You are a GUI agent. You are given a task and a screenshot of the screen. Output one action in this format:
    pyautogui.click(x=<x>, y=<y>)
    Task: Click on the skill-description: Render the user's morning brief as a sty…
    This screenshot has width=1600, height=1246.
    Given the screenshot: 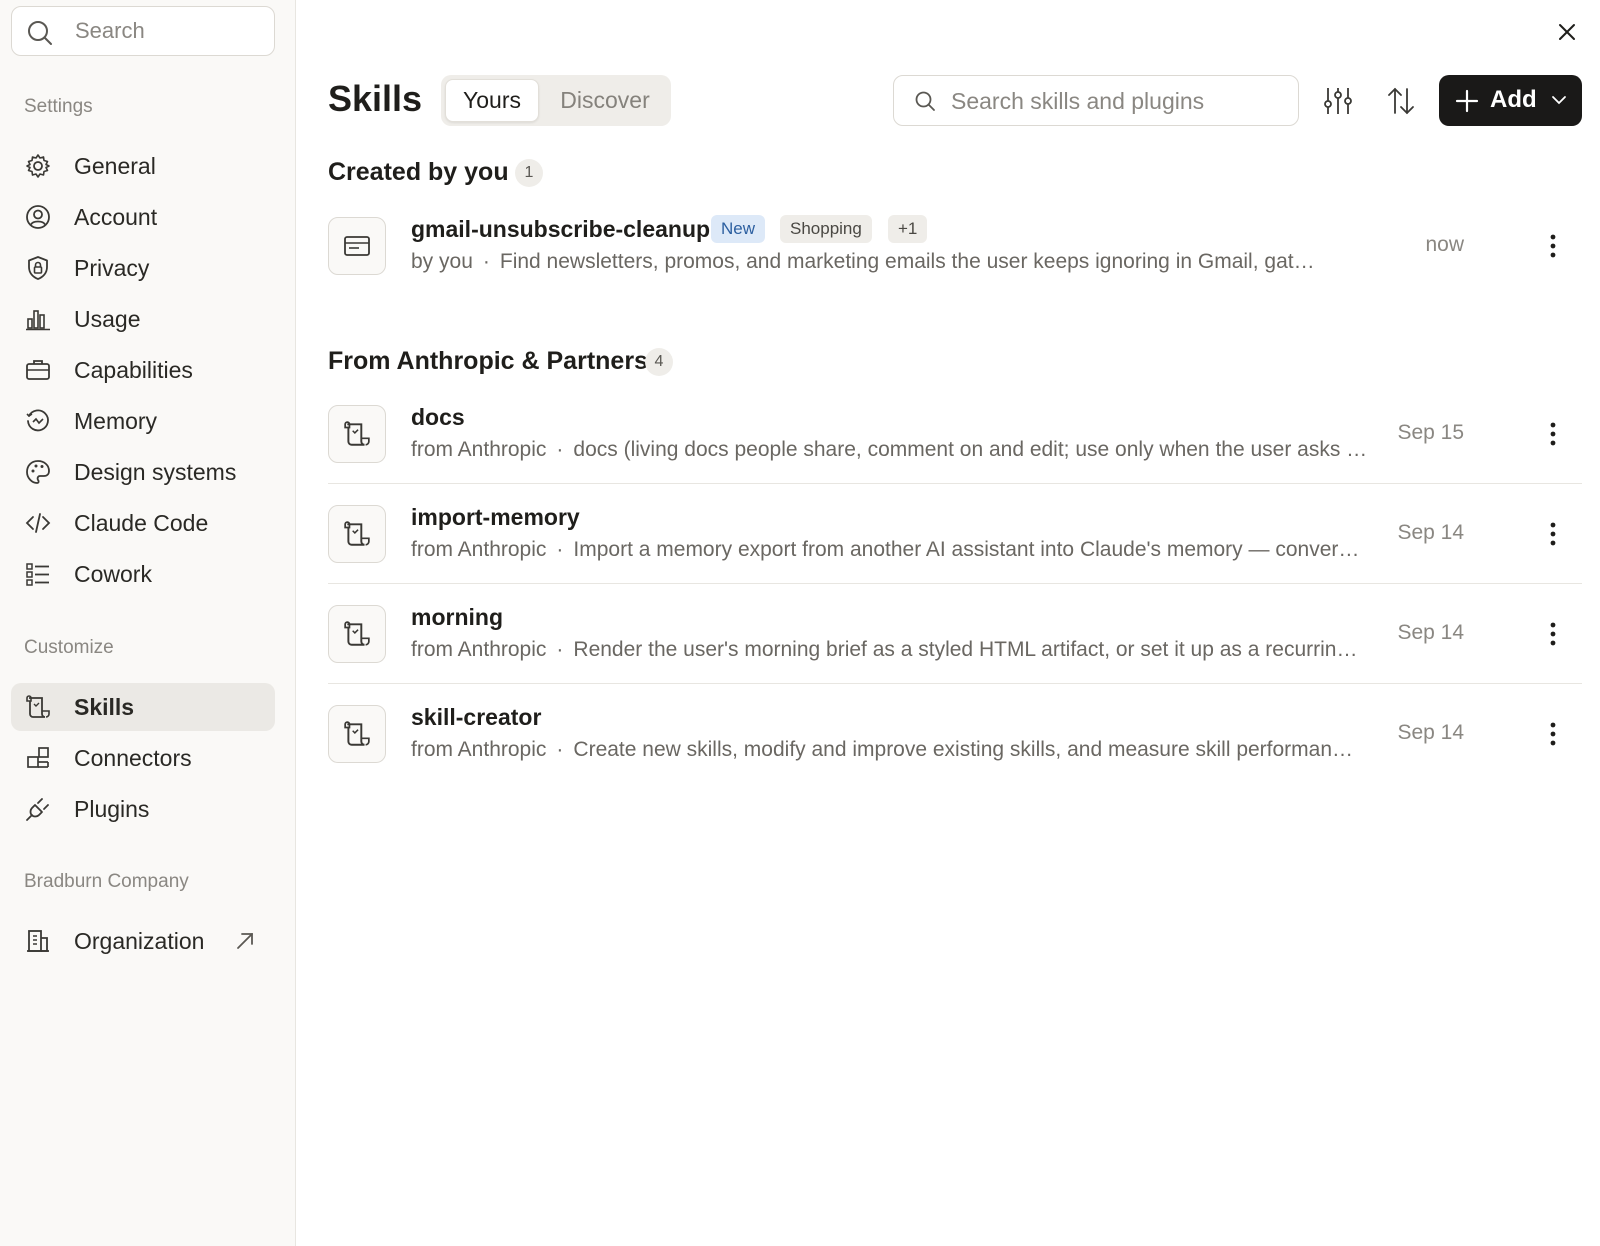 What is the action you would take?
    pyautogui.click(x=965, y=649)
    